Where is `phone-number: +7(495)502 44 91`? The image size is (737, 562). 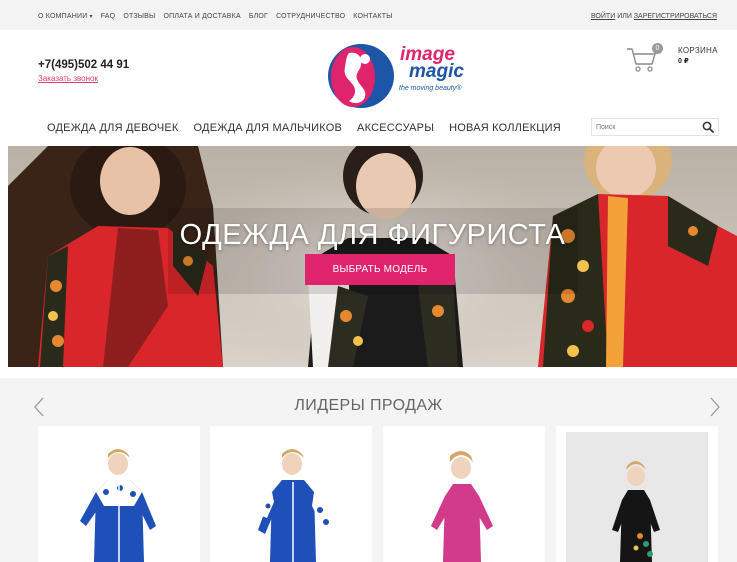 phone-number: +7(495)502 44 91 is located at coordinates (83, 65).